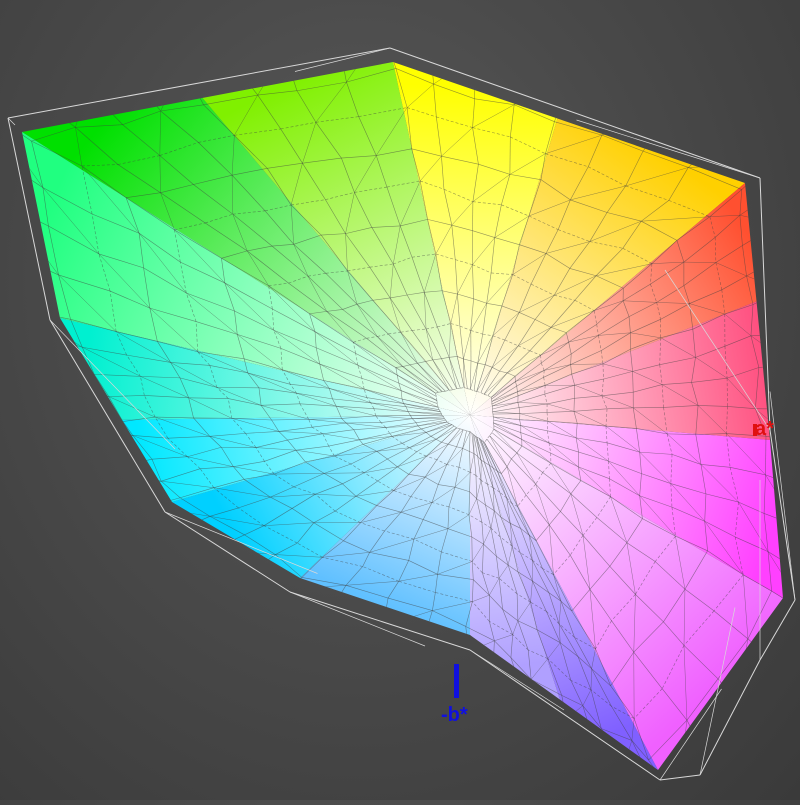 The height and width of the screenshot is (805, 800). Describe the element at coordinates (456, 681) in the screenshot. I see `b-axis-tick` at that location.